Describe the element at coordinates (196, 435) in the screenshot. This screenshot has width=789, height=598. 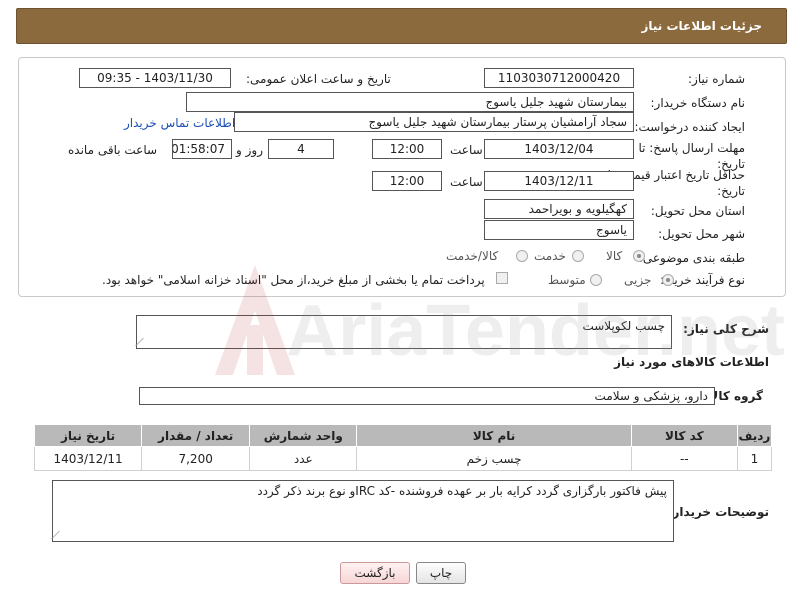
I see `col-quantity: تعداد / مقدار` at that location.